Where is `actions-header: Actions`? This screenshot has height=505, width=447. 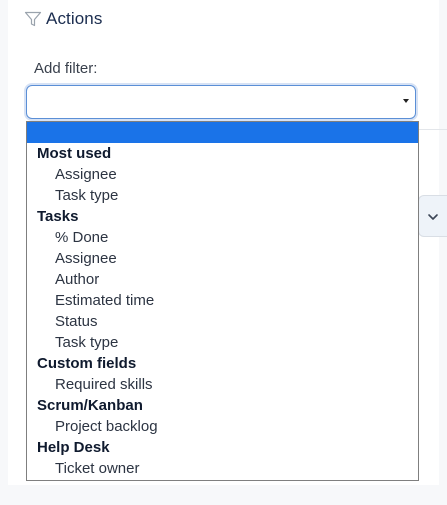
actions-header: Actions is located at coordinates (63, 19).